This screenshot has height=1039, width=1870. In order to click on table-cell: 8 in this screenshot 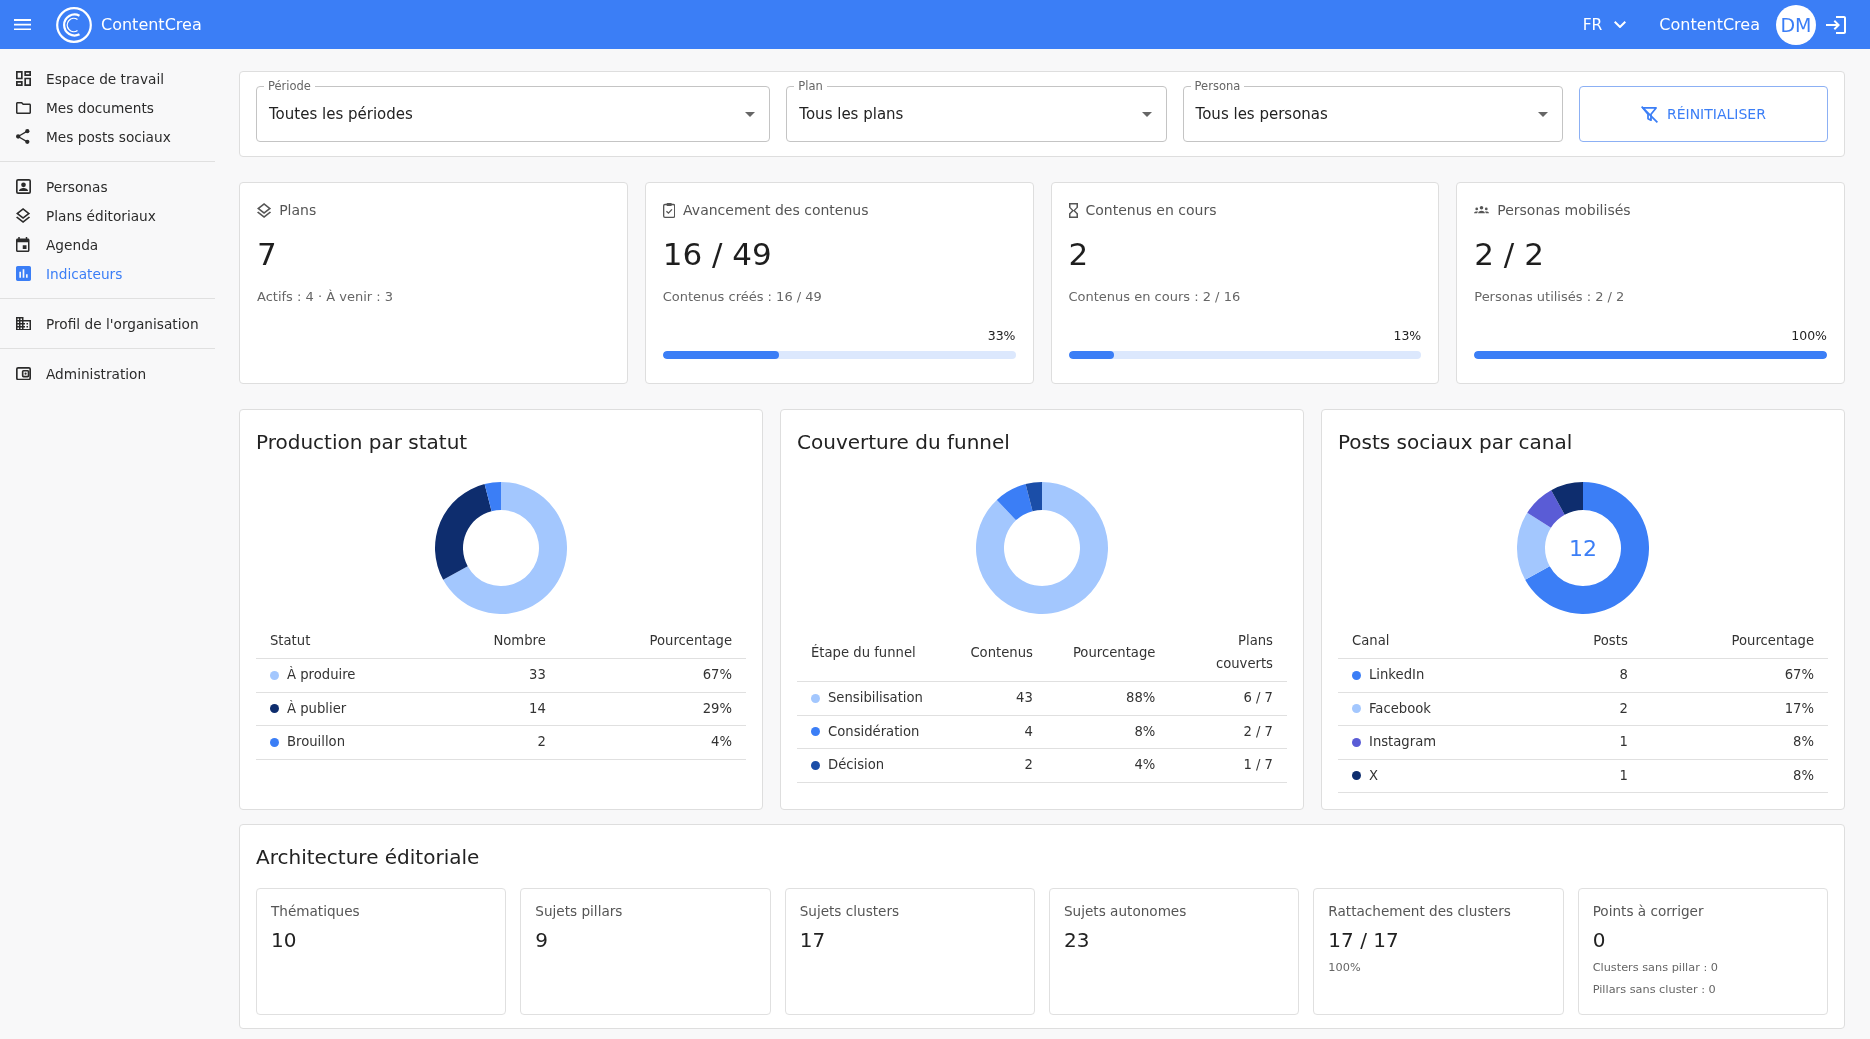, I will do `click(1573, 675)`.